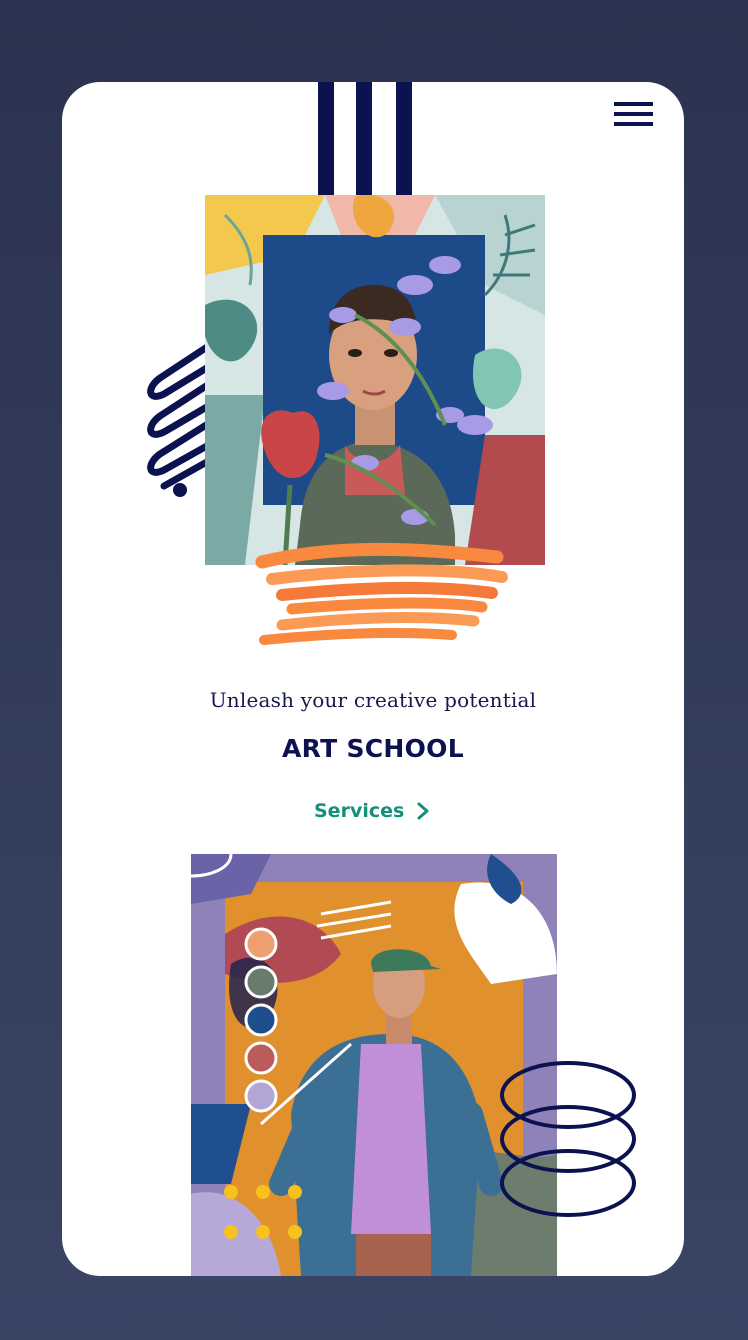 The height and width of the screenshot is (1340, 748). Describe the element at coordinates (375, 380) in the screenshot. I see `hero-portrait-image` at that location.